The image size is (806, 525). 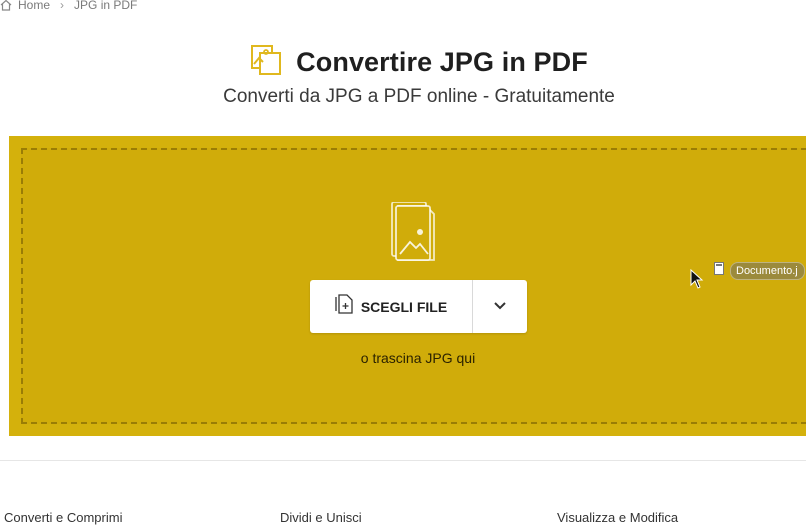 What do you see at coordinates (410, 232) in the screenshot?
I see `files-stack-icon` at bounding box center [410, 232].